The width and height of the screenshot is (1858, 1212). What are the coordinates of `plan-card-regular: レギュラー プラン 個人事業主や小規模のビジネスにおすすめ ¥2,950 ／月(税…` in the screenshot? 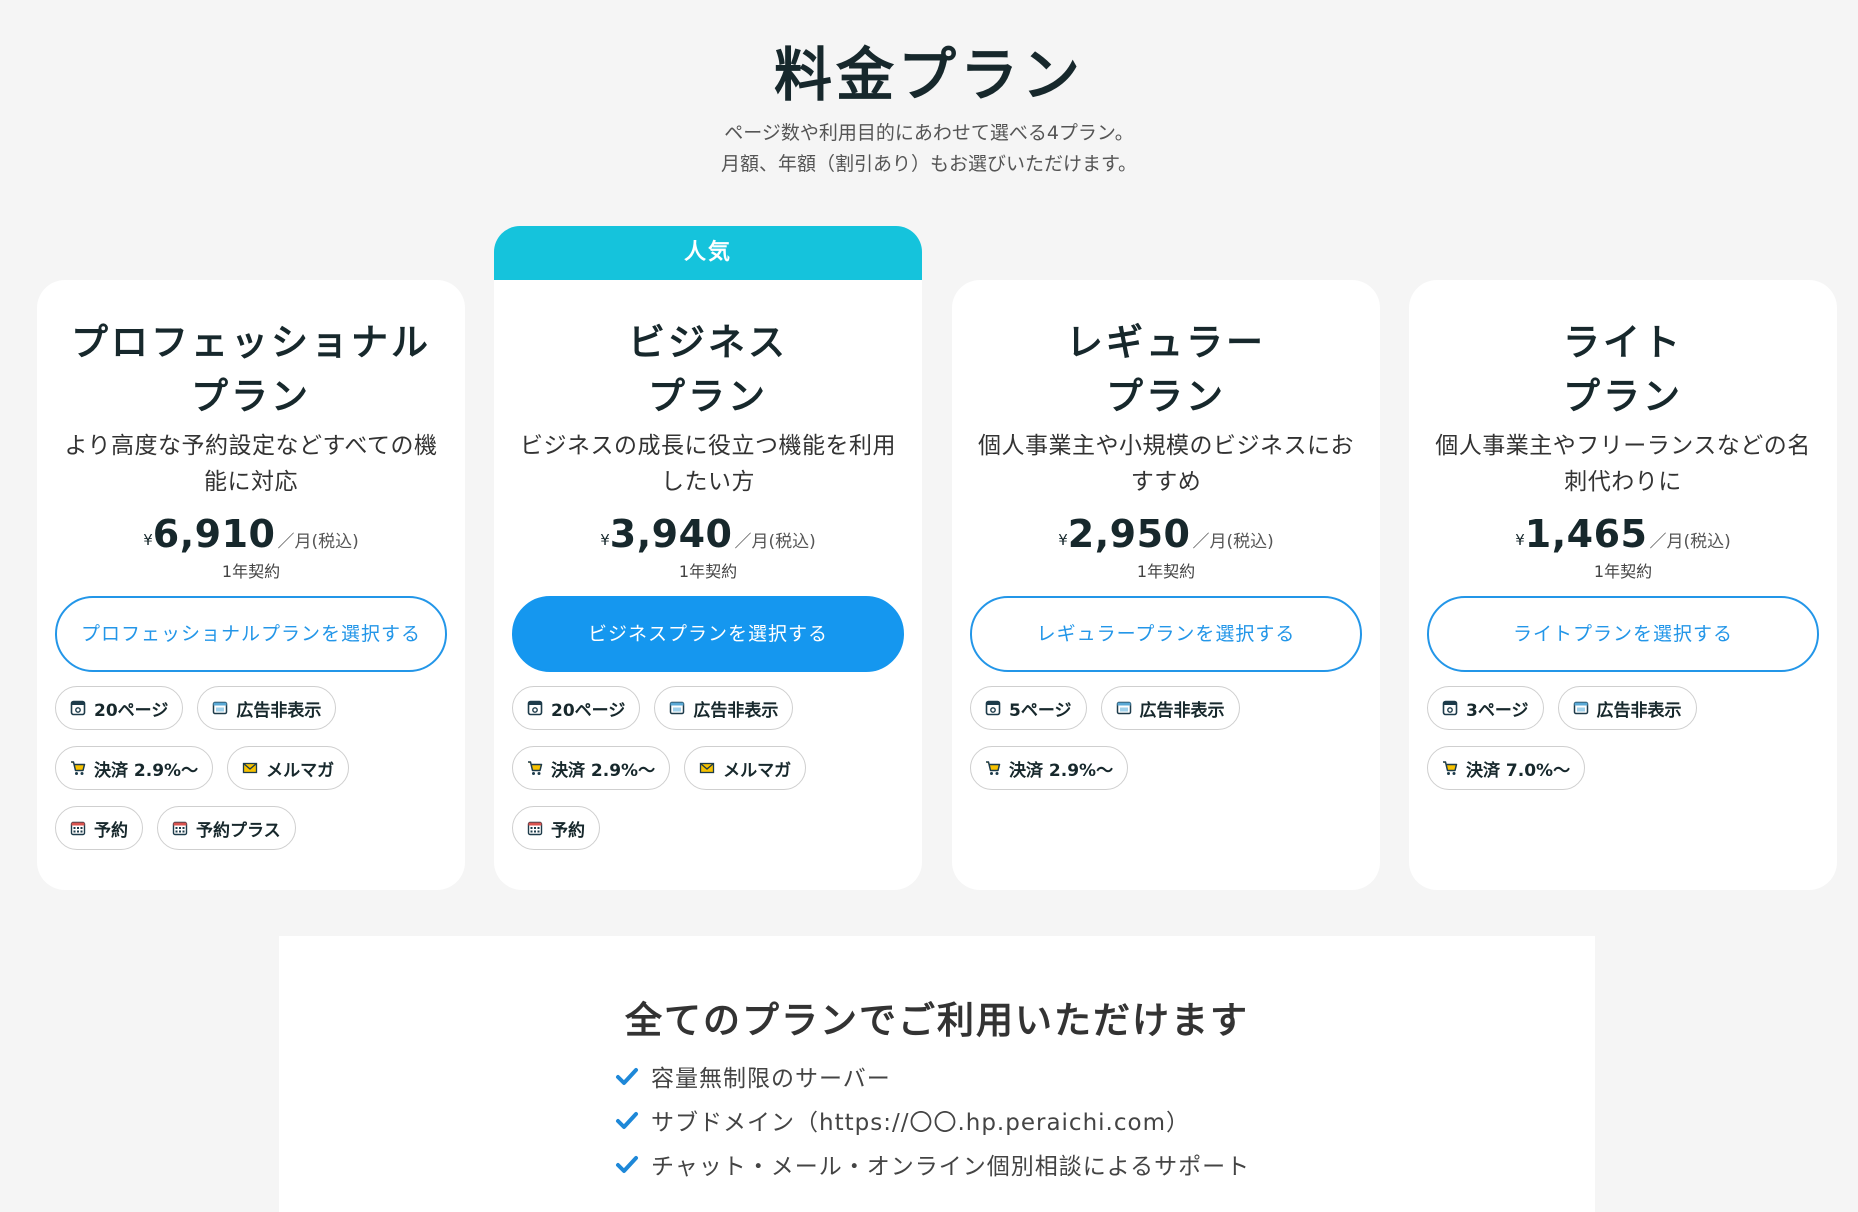 It's located at (1166, 585).